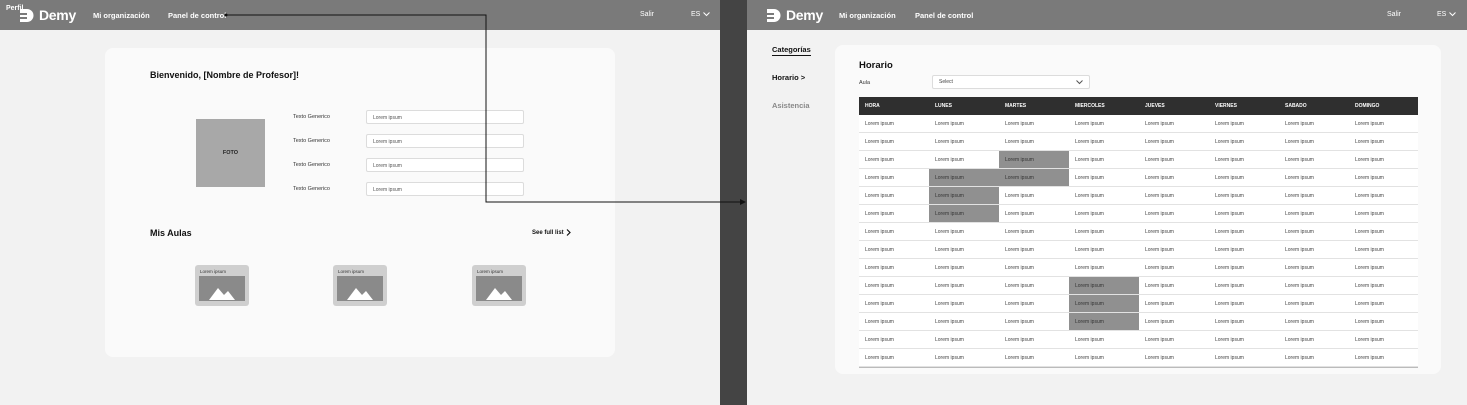  I want to click on aula-select: Select, so click(1011, 82).